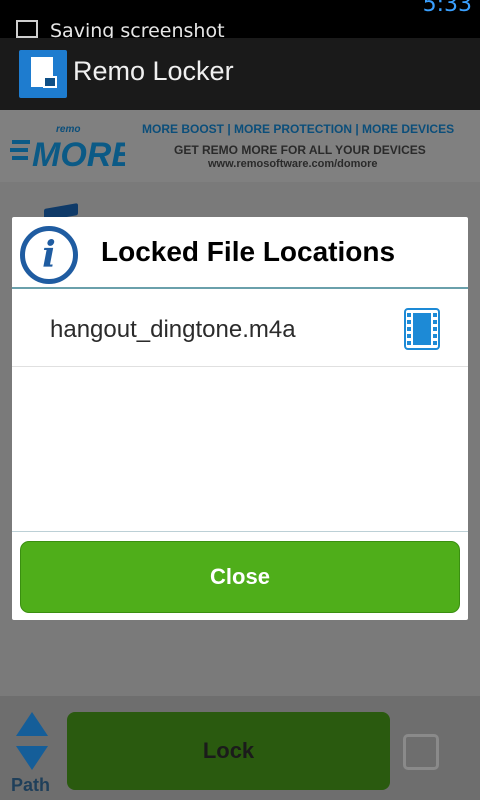 This screenshot has width=480, height=800. I want to click on status-icons: 5:33, so click(447, 8).